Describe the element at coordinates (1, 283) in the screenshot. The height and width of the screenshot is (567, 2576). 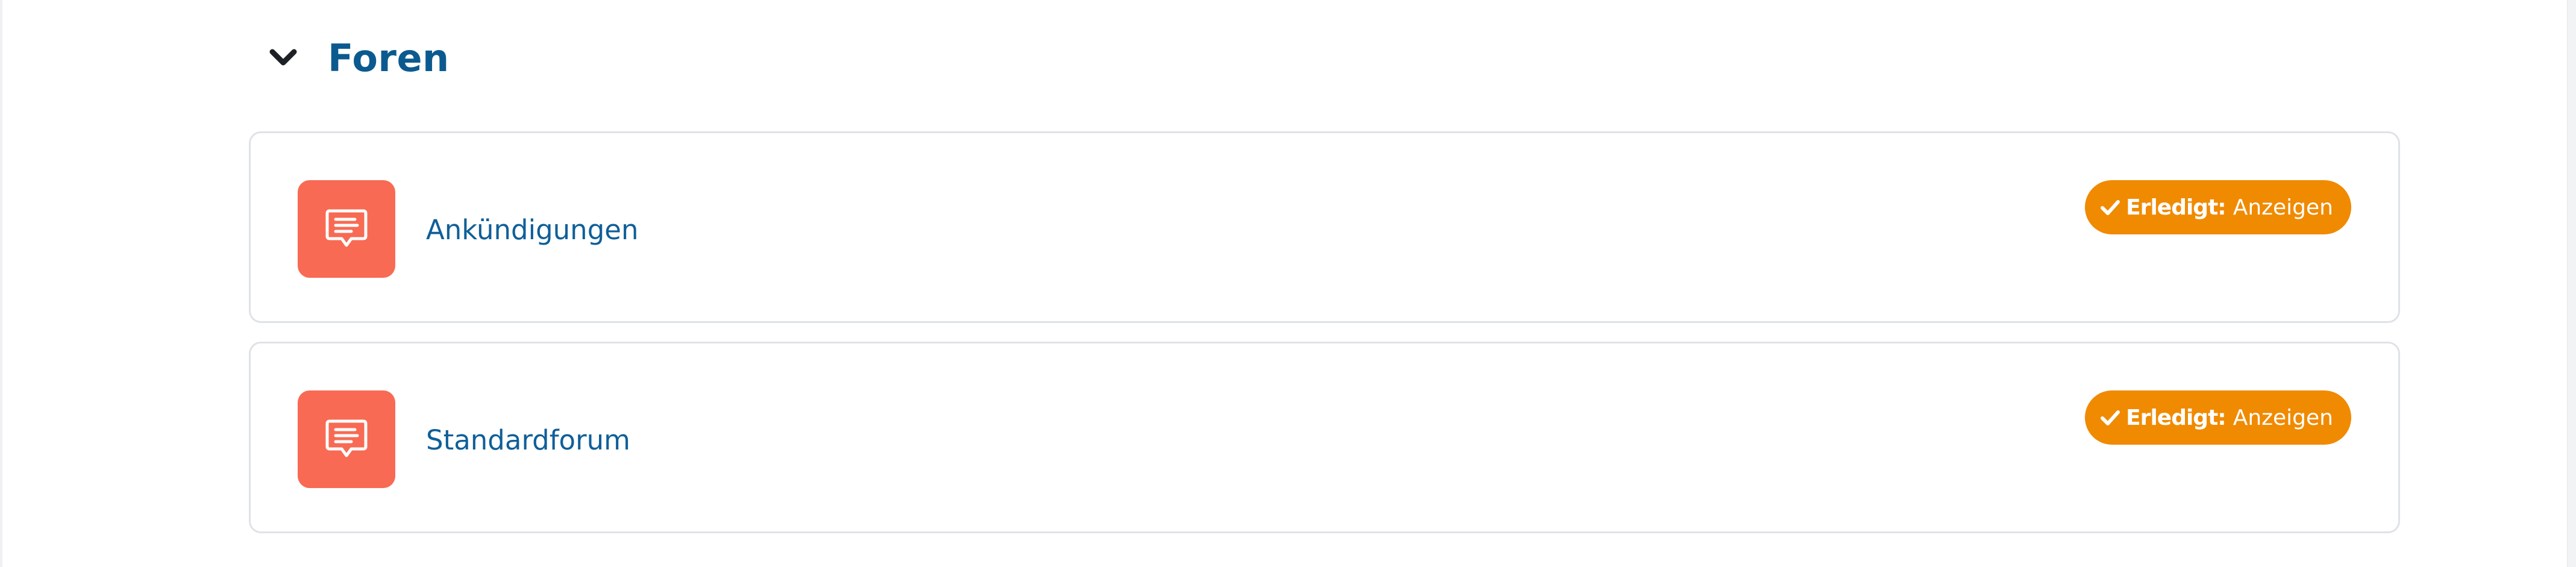
I see `left-edge` at that location.